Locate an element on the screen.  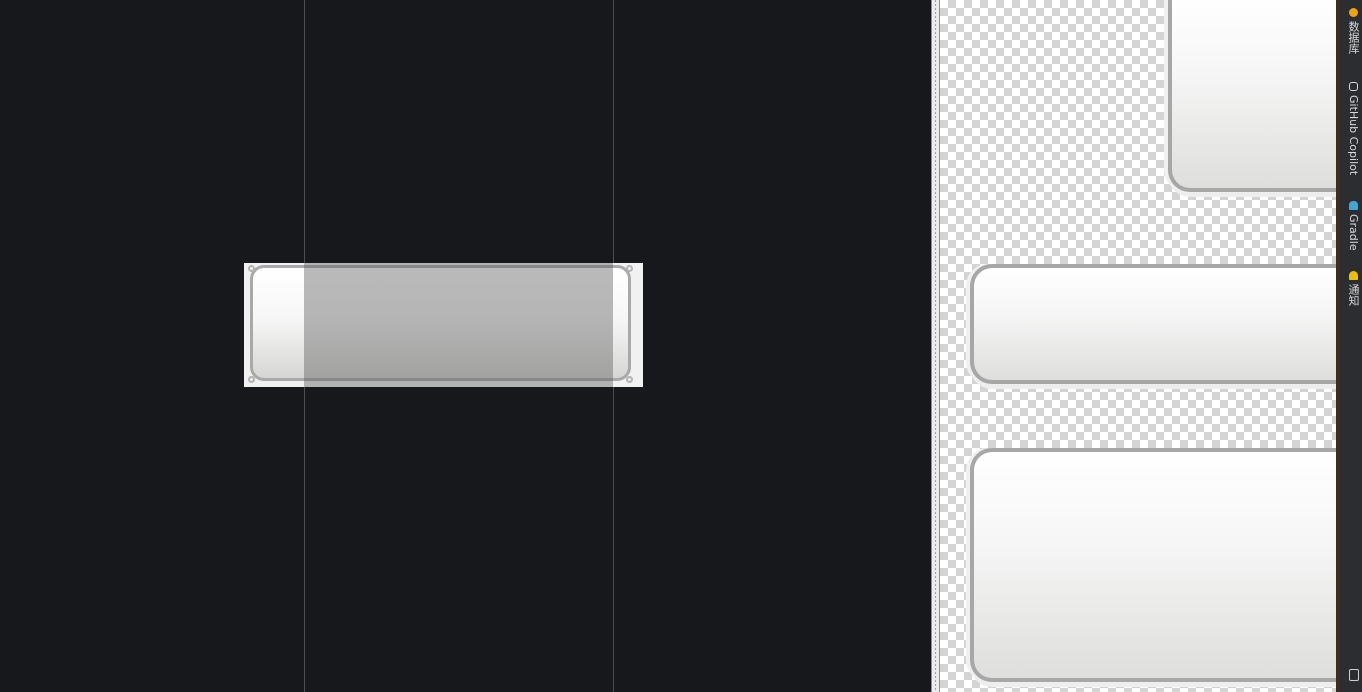
tool-label: 数据库 is located at coordinates (1353, 37).